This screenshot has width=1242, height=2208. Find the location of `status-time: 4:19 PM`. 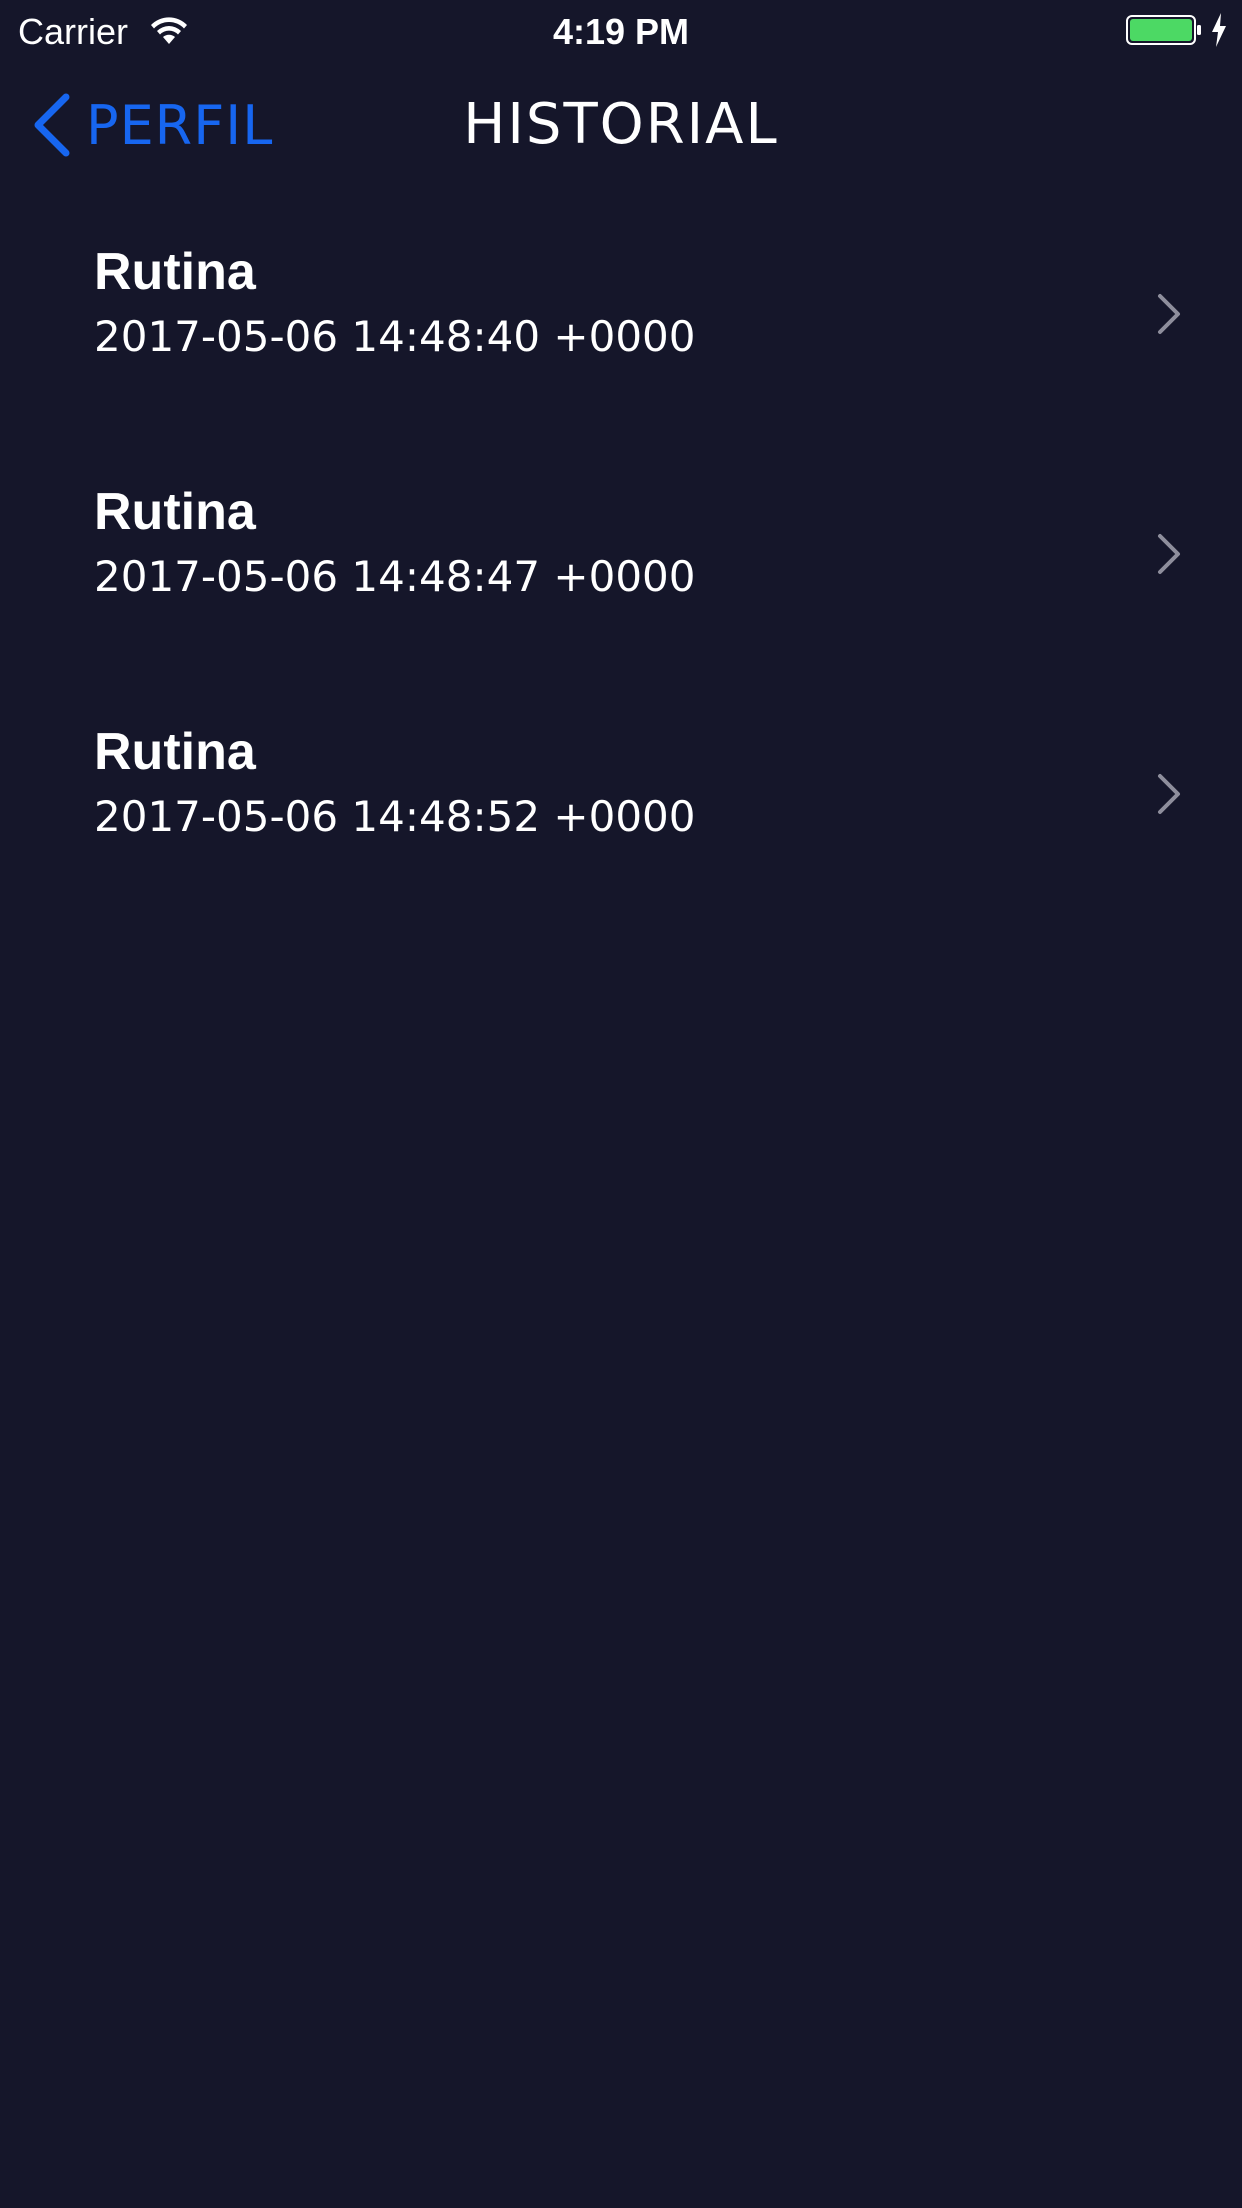

status-time: 4:19 PM is located at coordinates (621, 31).